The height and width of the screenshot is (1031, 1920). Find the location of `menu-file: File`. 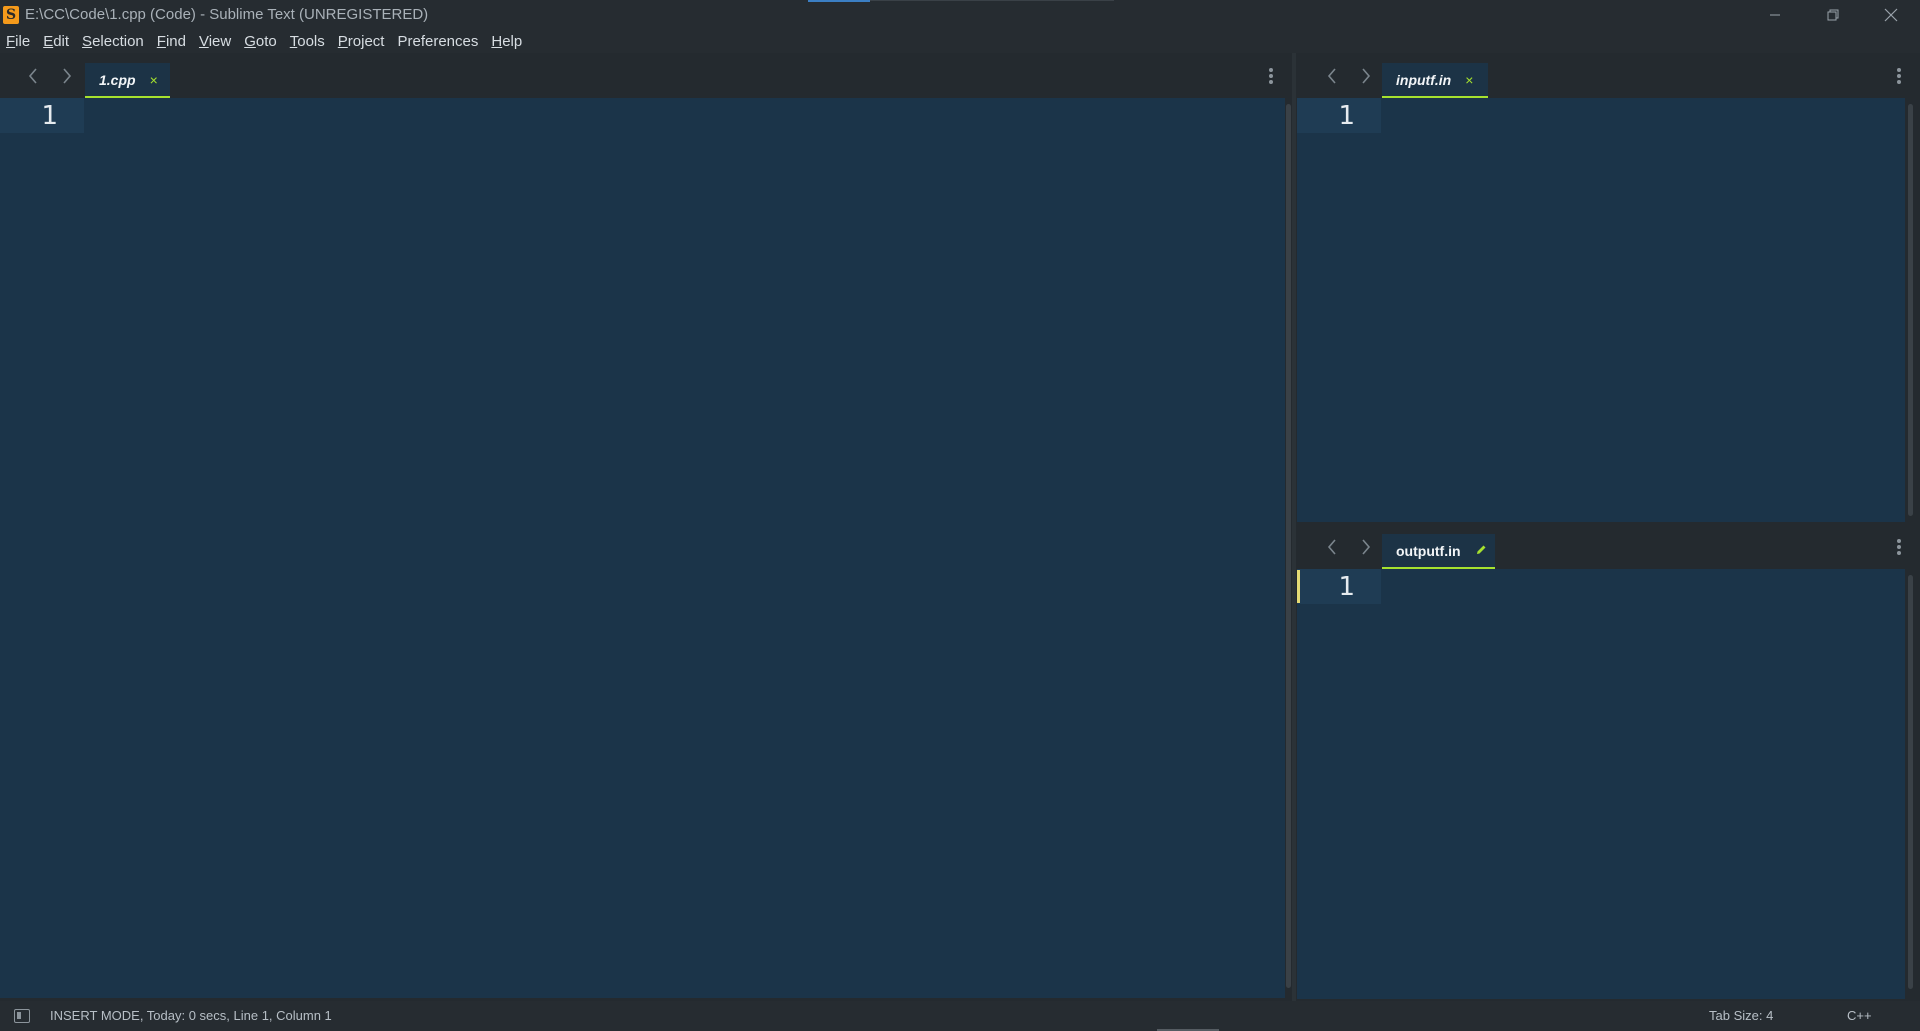

menu-file: File is located at coordinates (18, 41).